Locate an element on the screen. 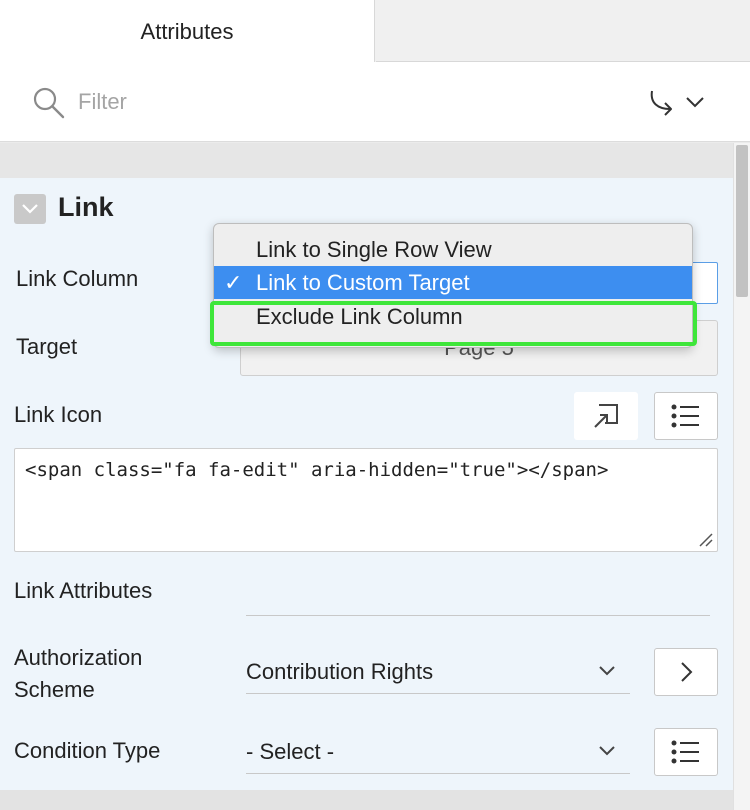  filter-bar is located at coordinates (375, 102).